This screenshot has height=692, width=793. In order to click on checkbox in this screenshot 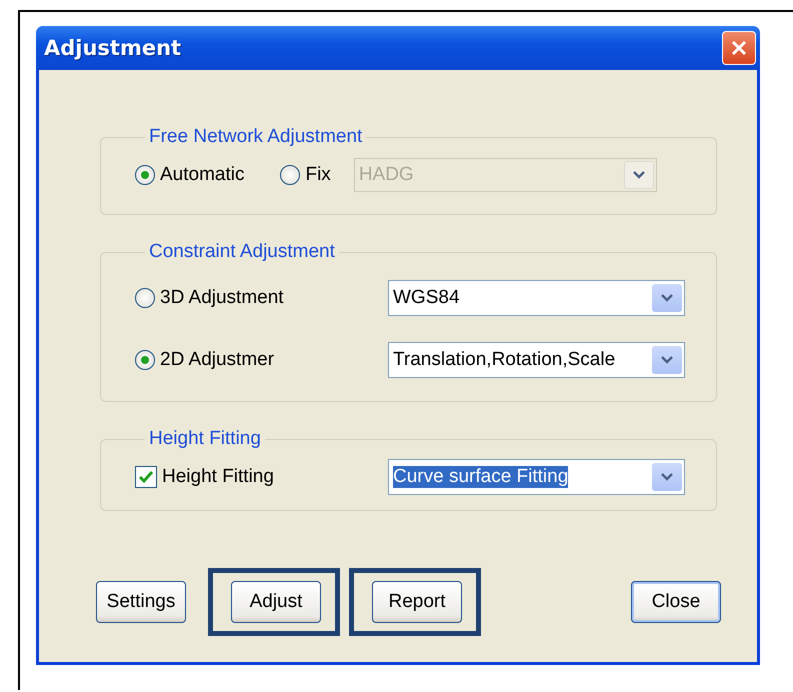, I will do `click(146, 477)`.